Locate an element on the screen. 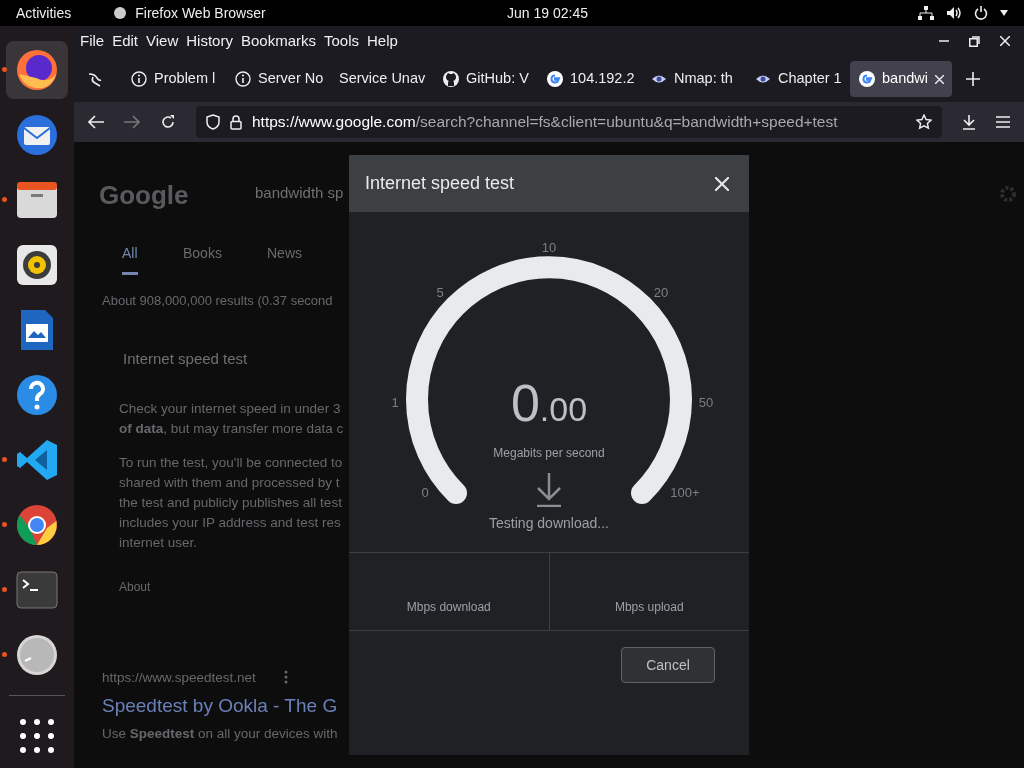 The image size is (1024, 768). gauge-tick-label: 20 is located at coordinates (661, 293).